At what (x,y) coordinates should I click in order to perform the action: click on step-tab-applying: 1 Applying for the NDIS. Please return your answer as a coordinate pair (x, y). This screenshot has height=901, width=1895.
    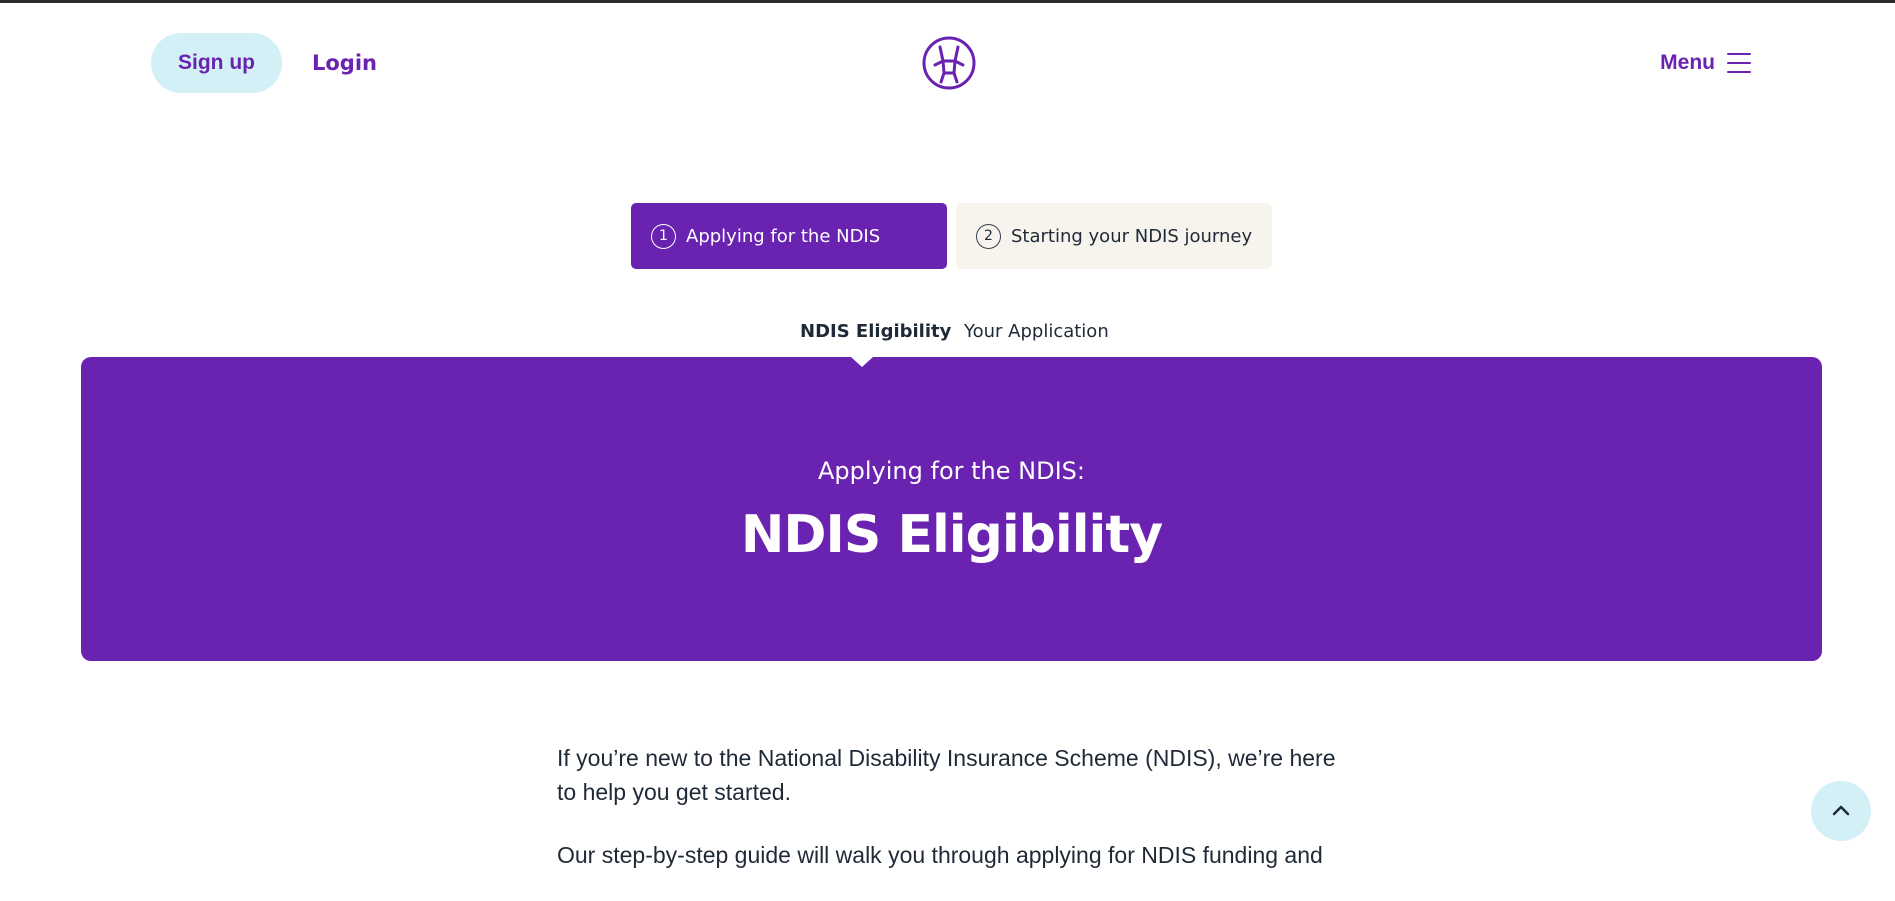
    Looking at the image, I should click on (789, 236).